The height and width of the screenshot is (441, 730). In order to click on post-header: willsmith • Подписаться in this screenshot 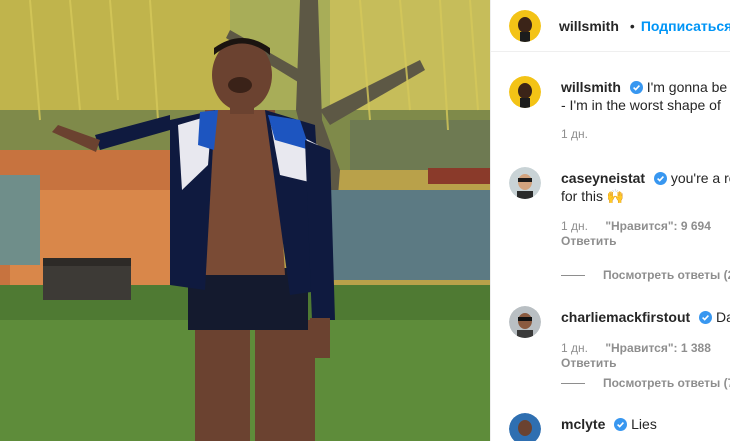, I will do `click(610, 26)`.